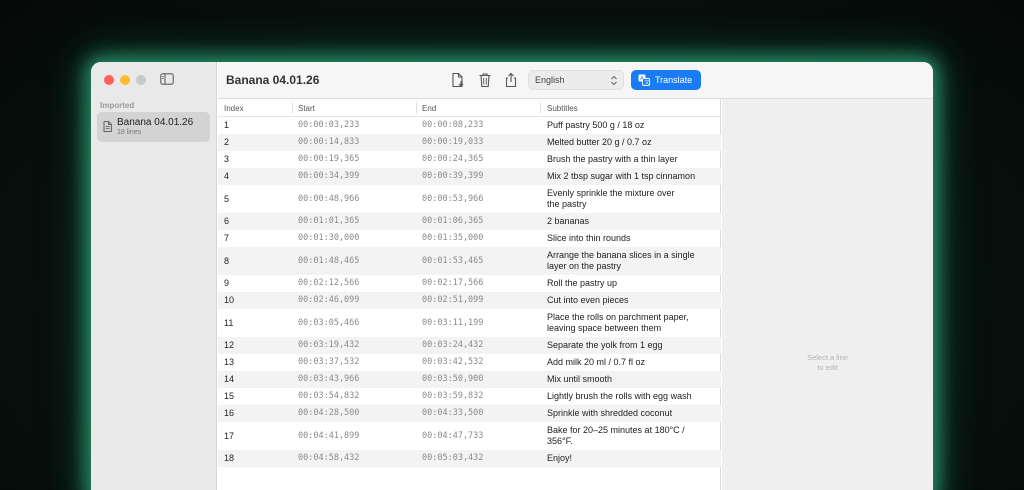 The image size is (1024, 490). What do you see at coordinates (227, 238) in the screenshot?
I see `row-index: 7` at bounding box center [227, 238].